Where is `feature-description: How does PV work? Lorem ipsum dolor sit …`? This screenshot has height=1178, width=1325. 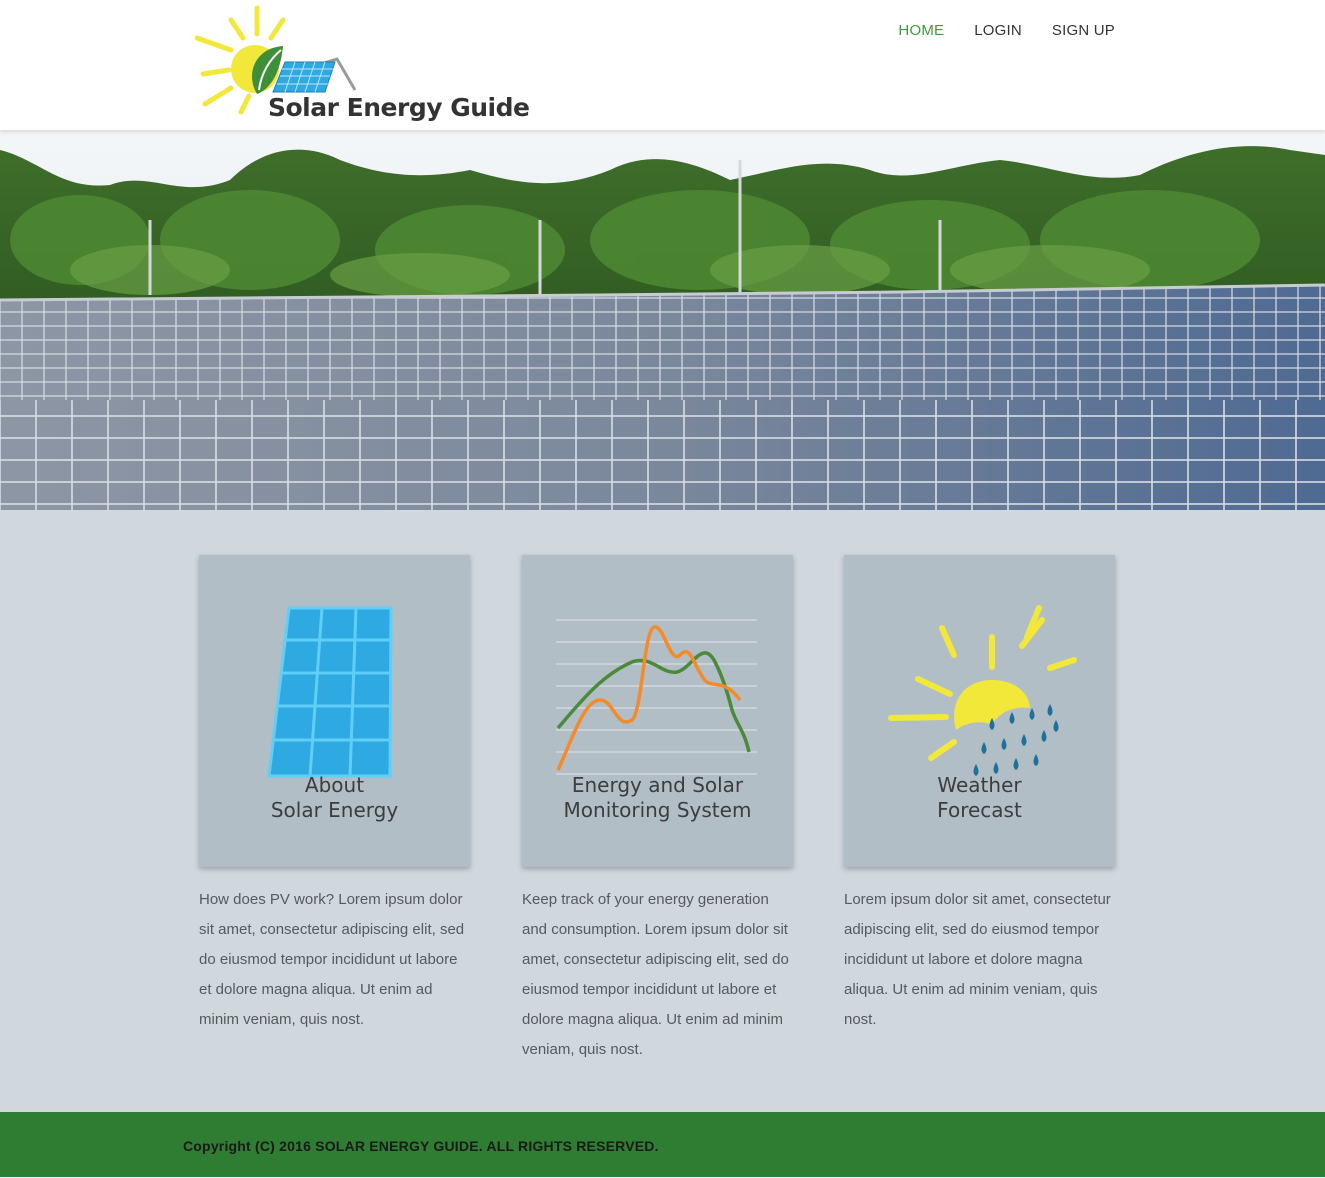 feature-description: How does PV work? Lorem ipsum dolor sit … is located at coordinates (332, 959).